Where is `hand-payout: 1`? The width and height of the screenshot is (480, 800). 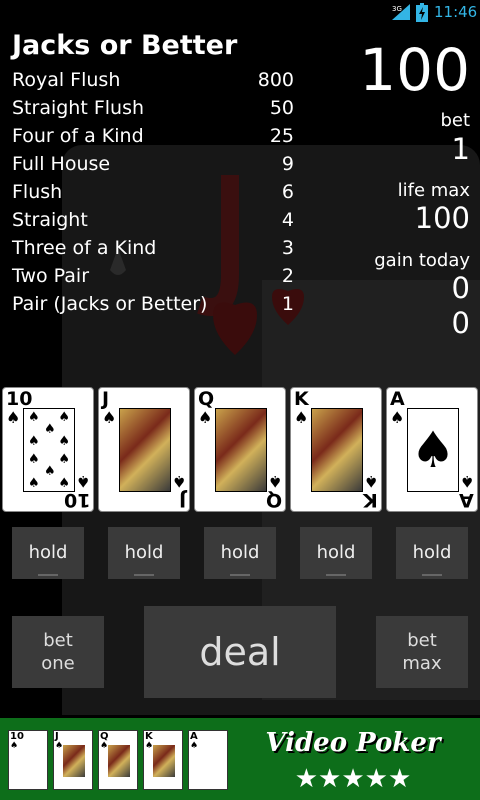
hand-payout: 1 is located at coordinates (287, 304).